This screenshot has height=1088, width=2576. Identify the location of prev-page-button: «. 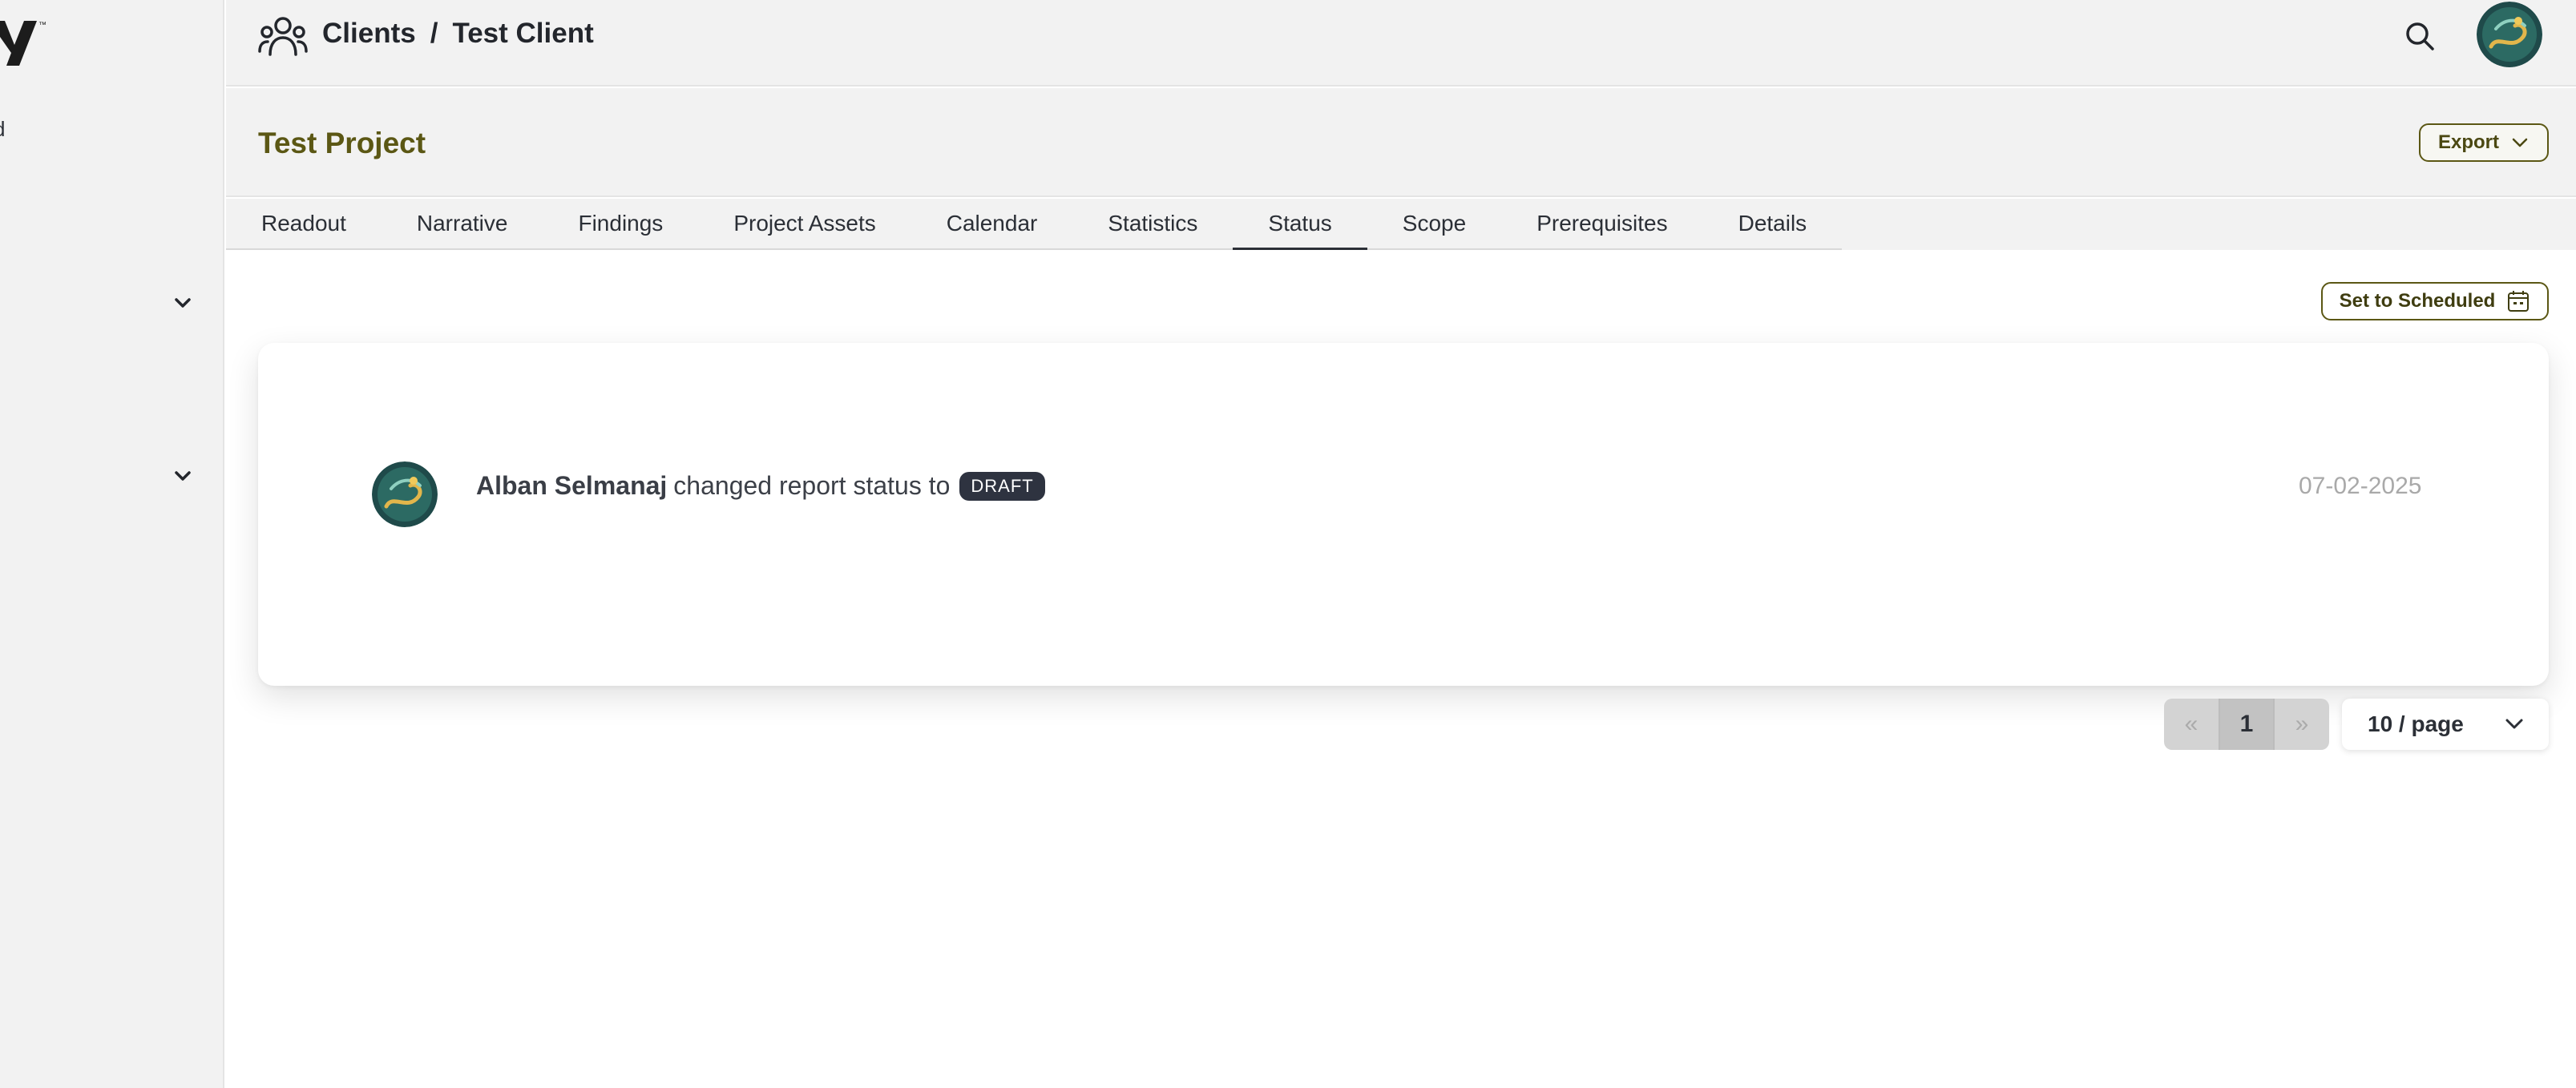
(2191, 724).